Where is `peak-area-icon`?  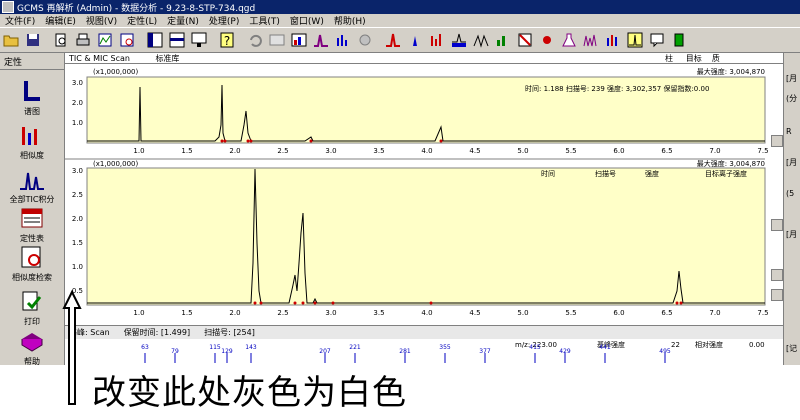 peak-area-icon is located at coordinates (415, 41).